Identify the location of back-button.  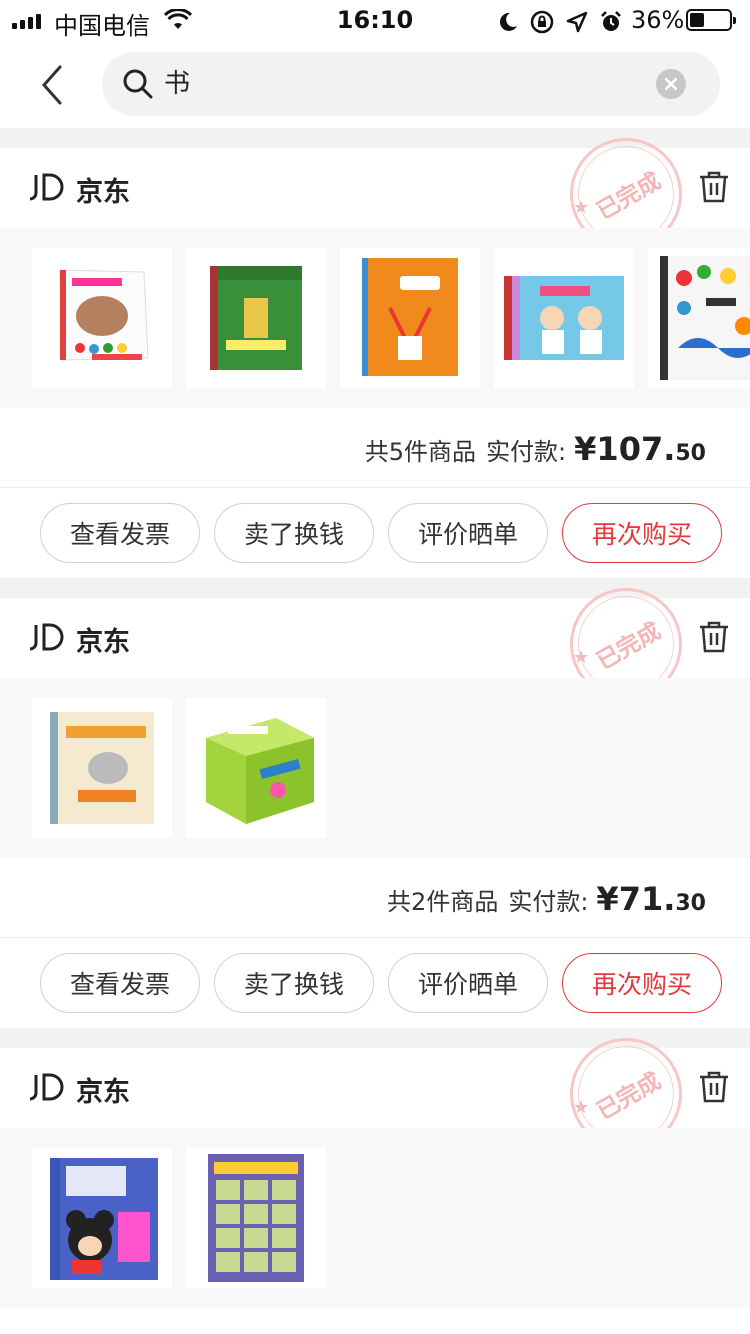
(52, 85).